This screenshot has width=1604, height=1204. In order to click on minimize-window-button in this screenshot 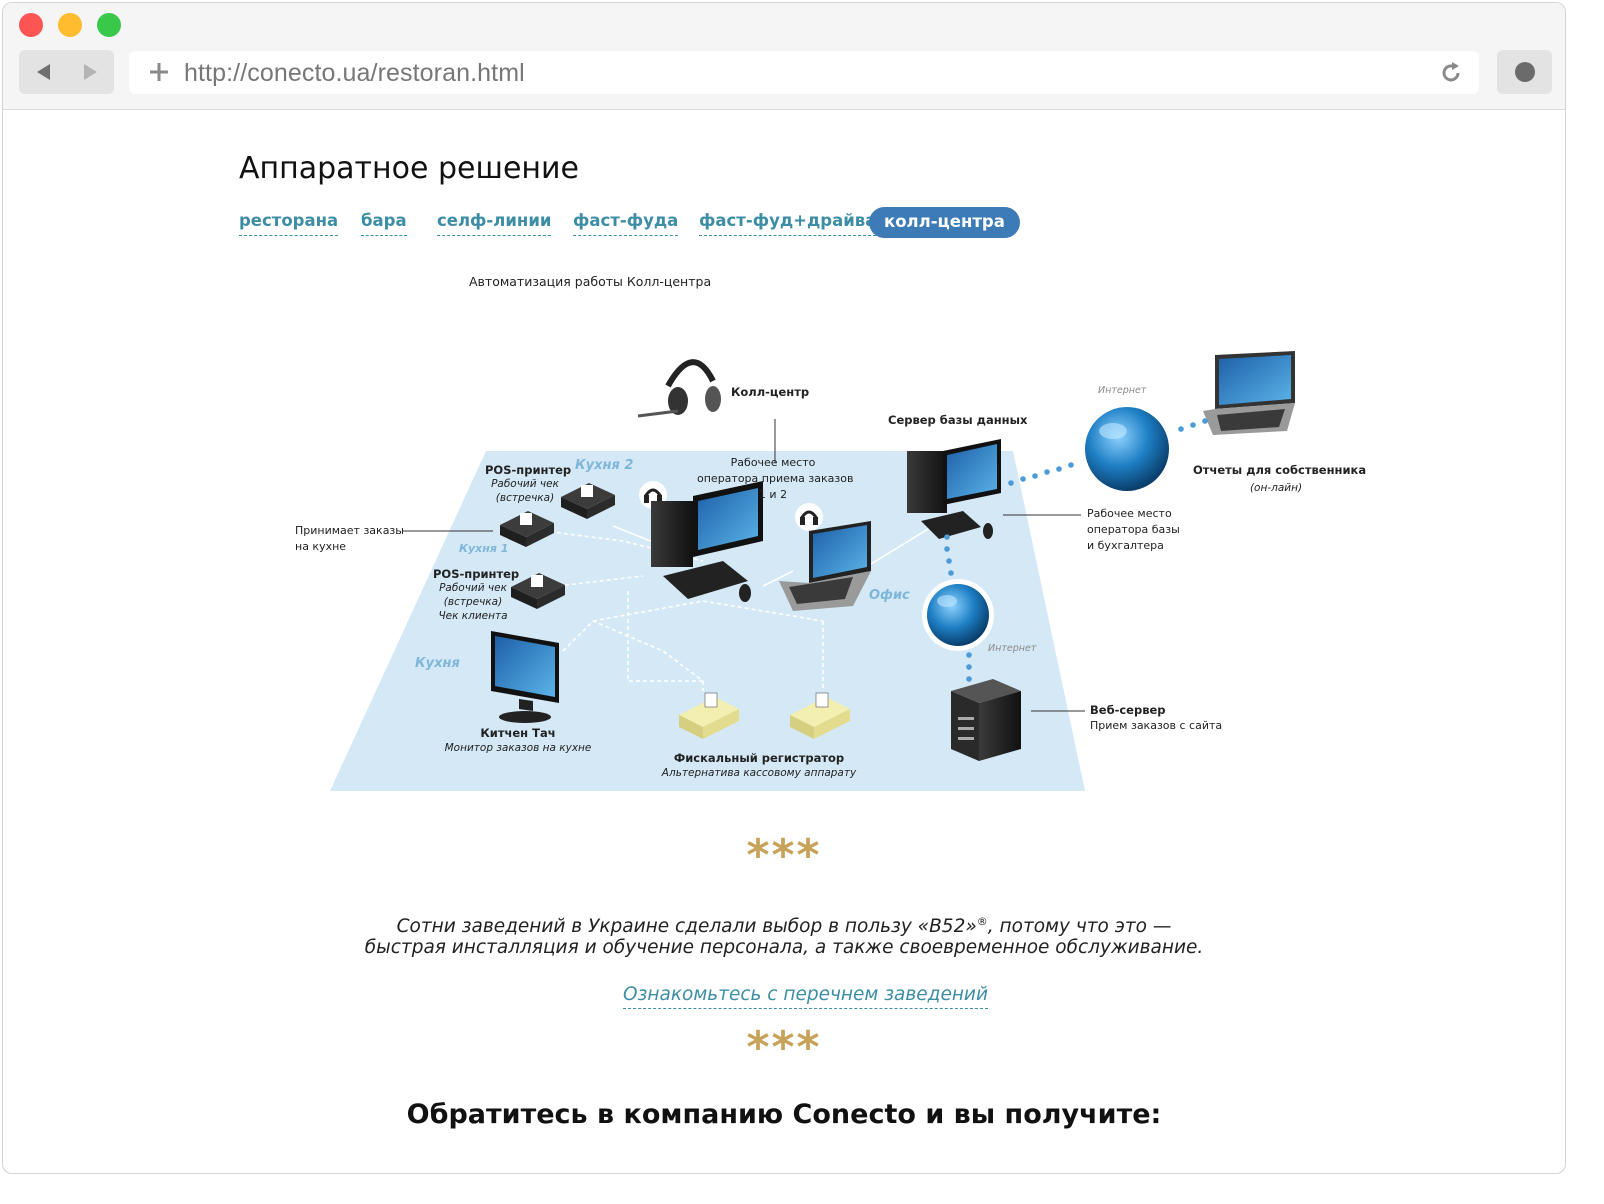, I will do `click(70, 25)`.